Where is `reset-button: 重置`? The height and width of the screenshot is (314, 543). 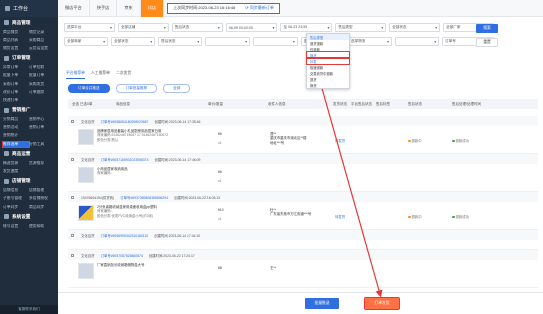 reset-button: 重置 is located at coordinates (487, 42).